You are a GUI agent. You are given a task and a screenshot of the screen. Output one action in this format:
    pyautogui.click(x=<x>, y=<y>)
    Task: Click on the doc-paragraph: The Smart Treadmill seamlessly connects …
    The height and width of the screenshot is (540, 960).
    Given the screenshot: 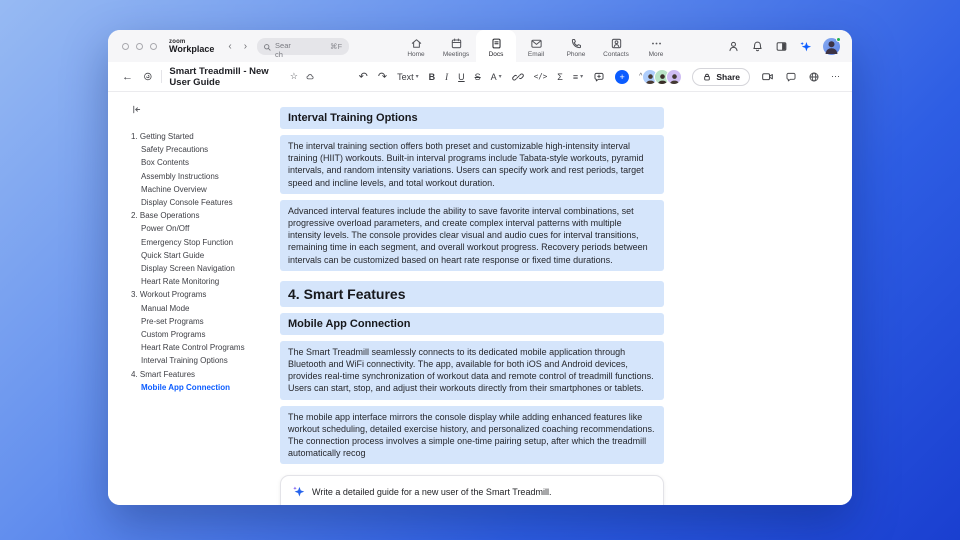 What is the action you would take?
    pyautogui.click(x=472, y=370)
    